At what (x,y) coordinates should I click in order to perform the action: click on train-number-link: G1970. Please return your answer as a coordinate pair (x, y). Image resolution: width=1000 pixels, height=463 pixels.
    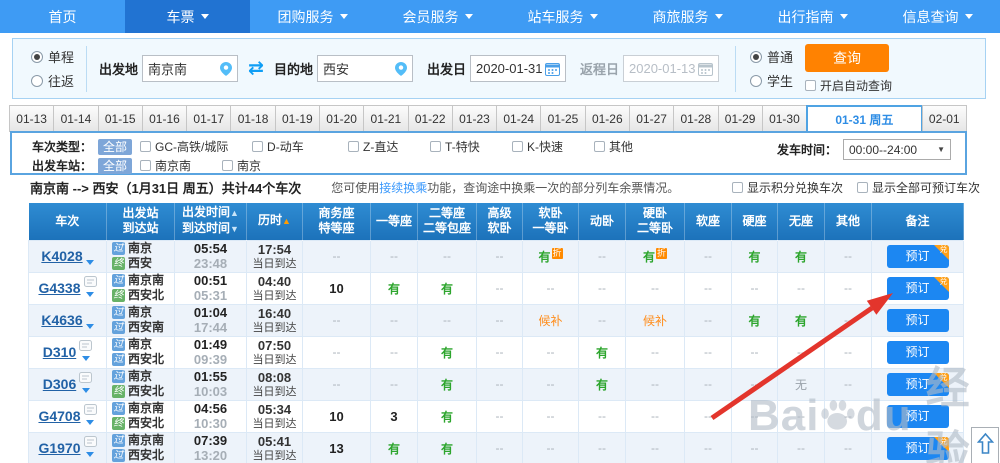
    Looking at the image, I should click on (59, 448).